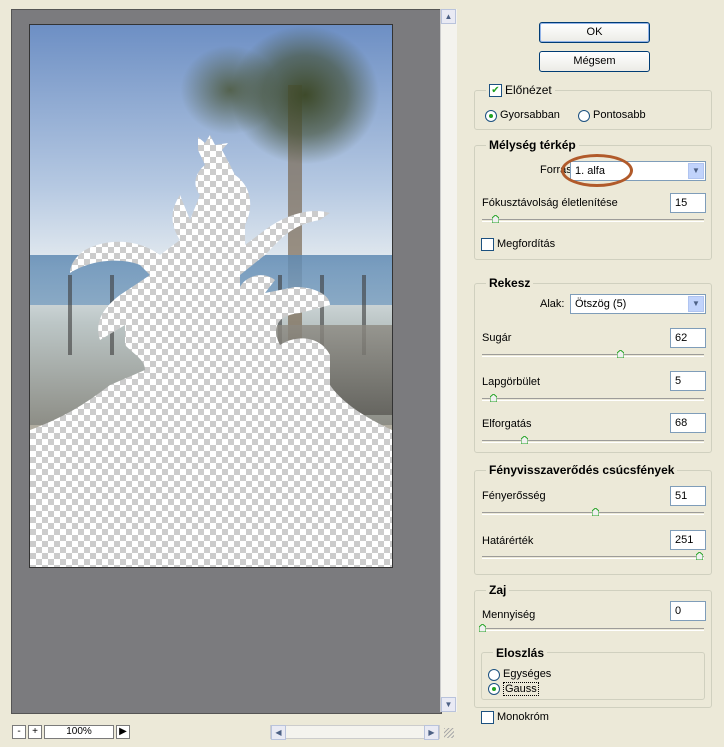 The width and height of the screenshot is (724, 747). What do you see at coordinates (550, 203) in the screenshot?
I see `blur-focal-label: Fókusztávolság életlenítése` at bounding box center [550, 203].